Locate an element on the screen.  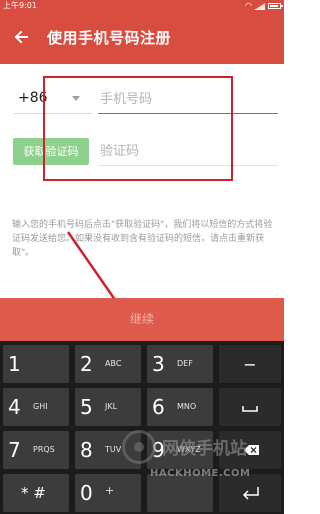
key-1: 1 is located at coordinates (36, 364).